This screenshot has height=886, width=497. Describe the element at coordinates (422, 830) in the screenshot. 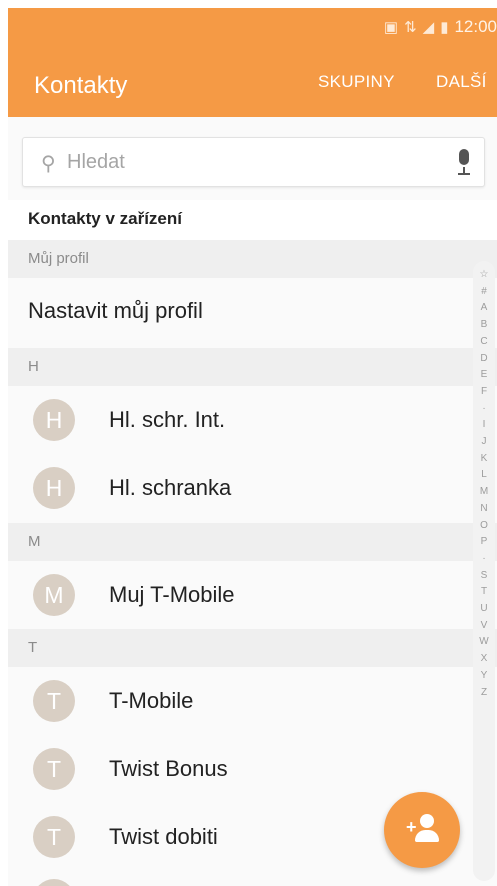

I see `add-contact-button: +` at that location.